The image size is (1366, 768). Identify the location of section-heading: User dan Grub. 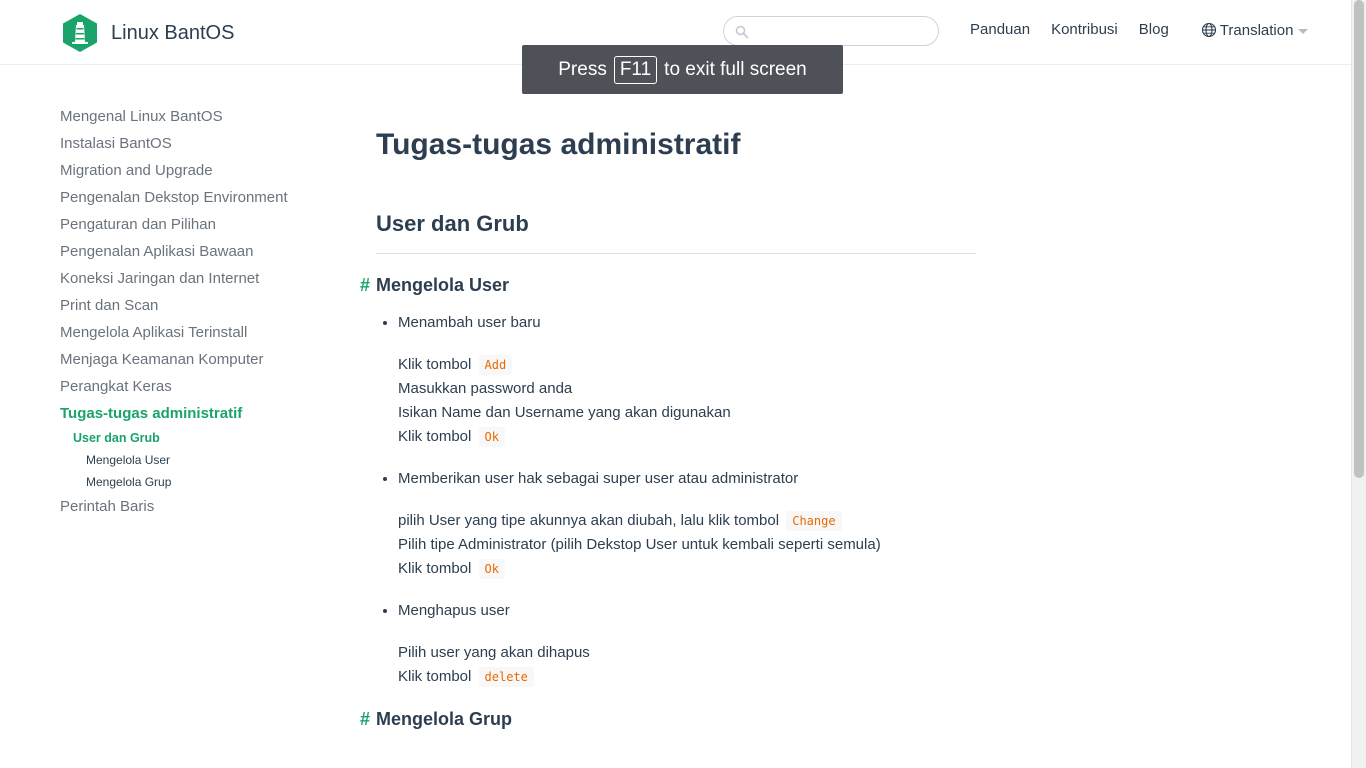
(676, 232).